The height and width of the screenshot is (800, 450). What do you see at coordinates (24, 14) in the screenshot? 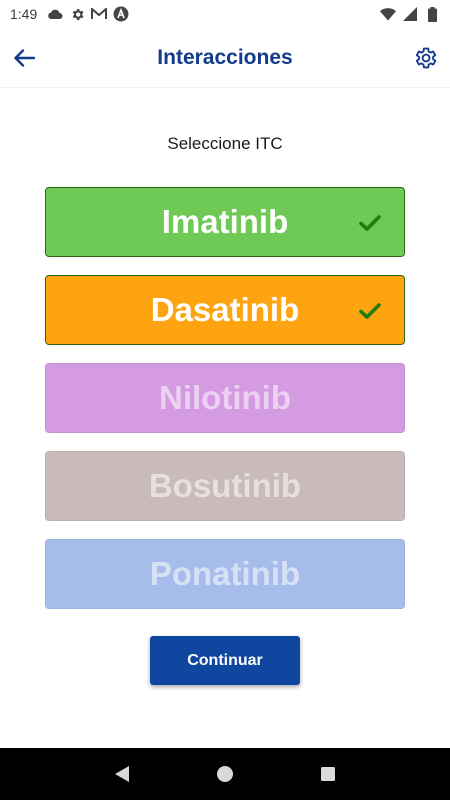
I see `status-time: 1:49` at bounding box center [24, 14].